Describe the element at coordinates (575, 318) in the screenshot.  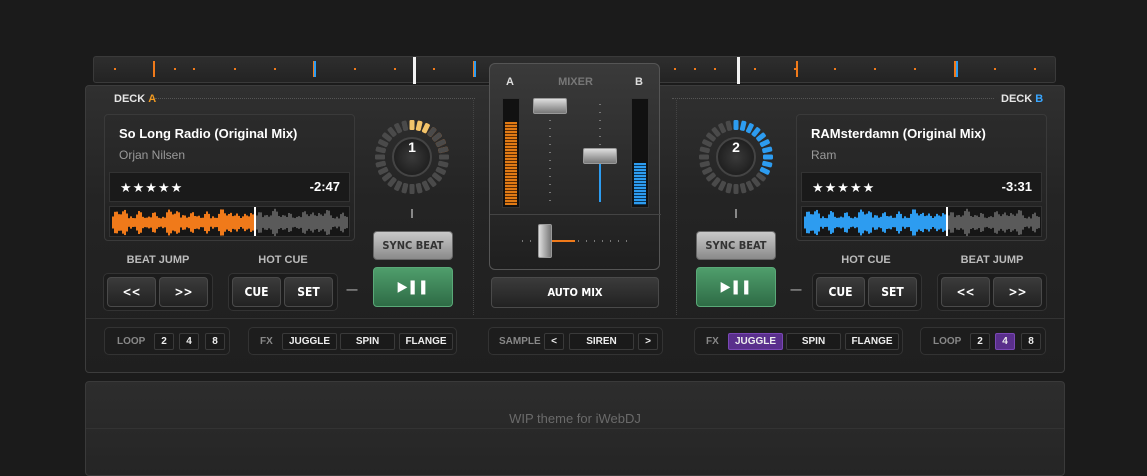
I see `bottom-divider` at that location.